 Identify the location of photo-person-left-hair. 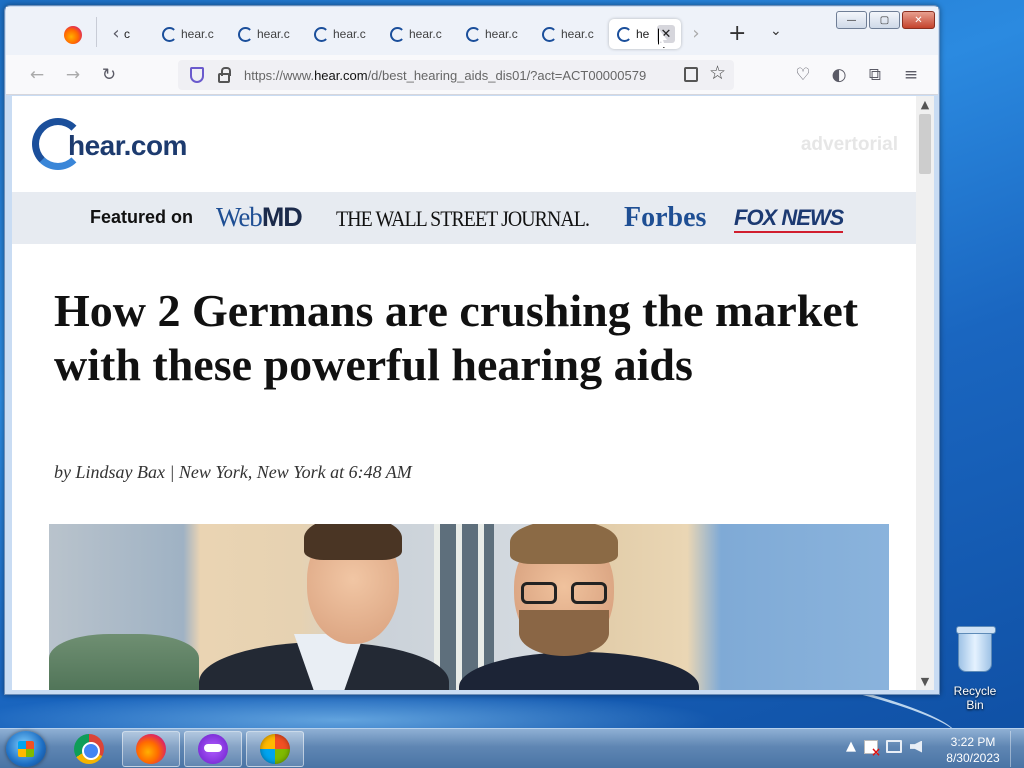
(353, 542).